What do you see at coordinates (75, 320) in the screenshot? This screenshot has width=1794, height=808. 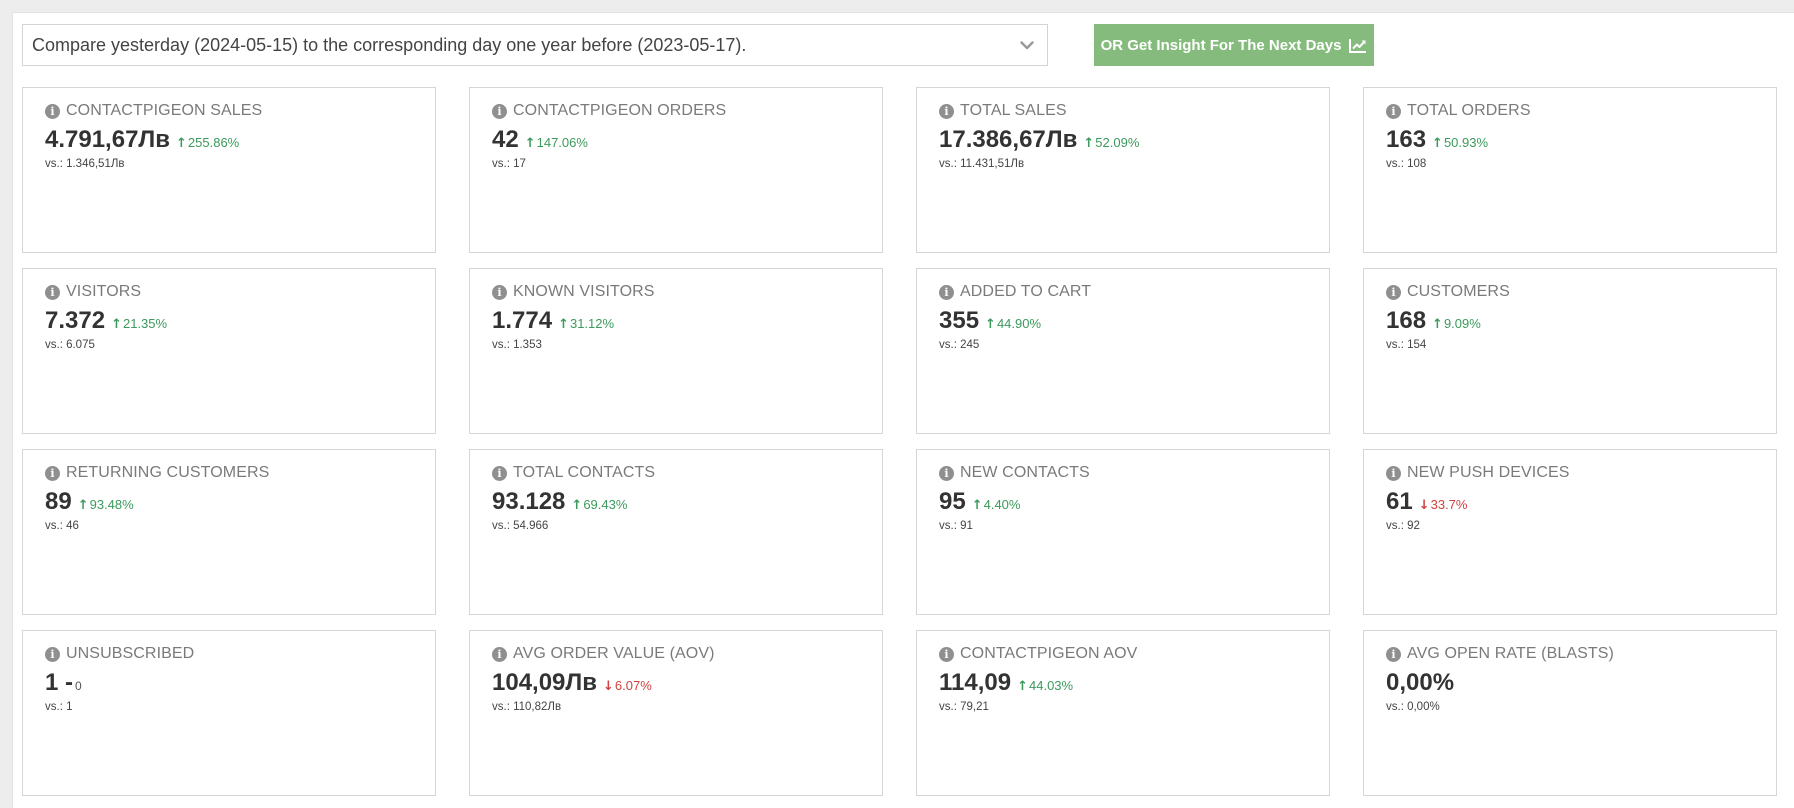 I see `metric-value: 7.372` at bounding box center [75, 320].